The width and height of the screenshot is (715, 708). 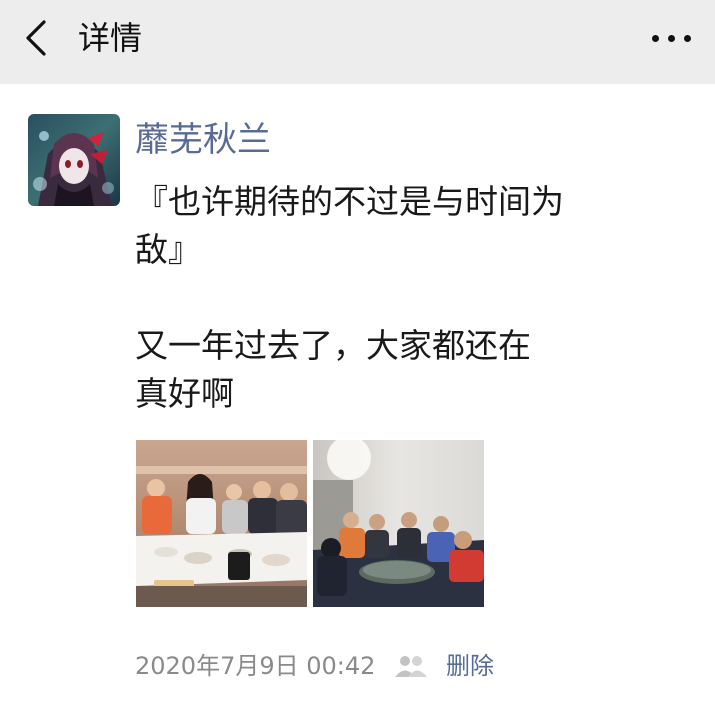 I want to click on people-icon, so click(x=411, y=666).